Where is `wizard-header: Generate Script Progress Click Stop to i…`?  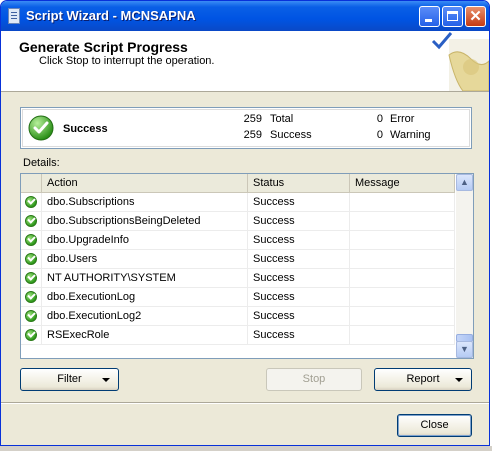
wizard-header: Generate Script Progress Click Stop to i… is located at coordinates (245, 61).